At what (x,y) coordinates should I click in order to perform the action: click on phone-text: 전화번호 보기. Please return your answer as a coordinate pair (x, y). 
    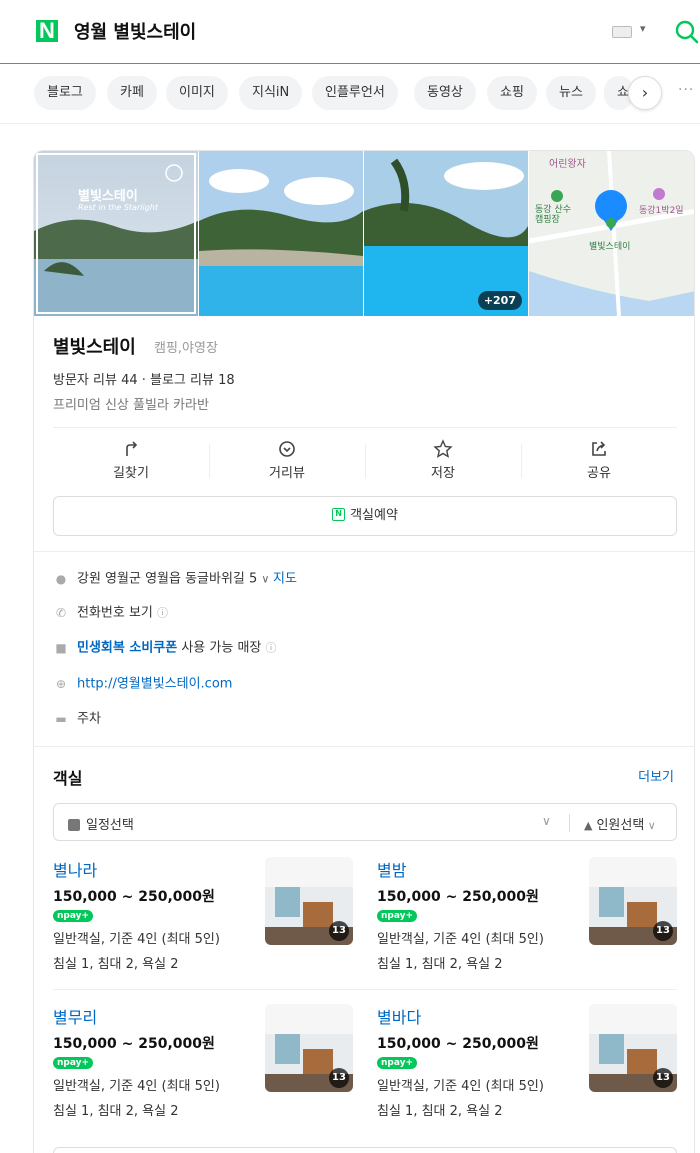
    Looking at the image, I should click on (115, 613).